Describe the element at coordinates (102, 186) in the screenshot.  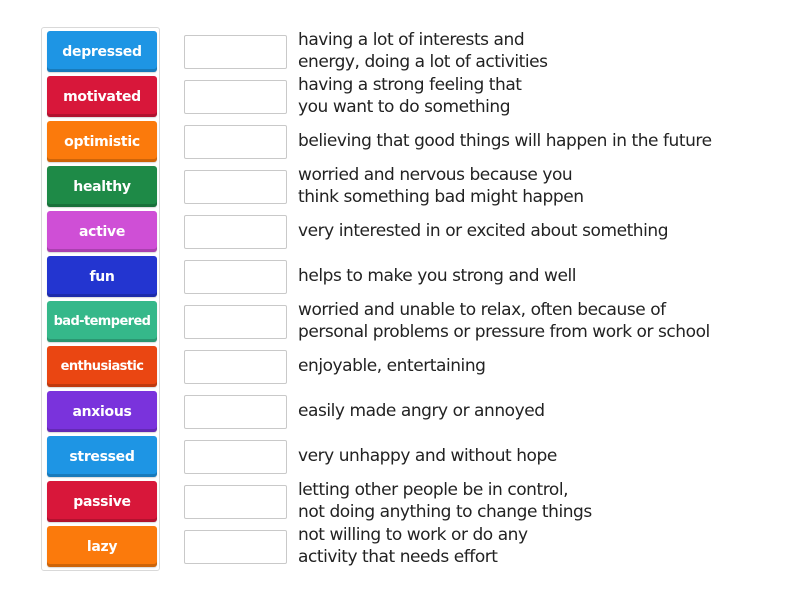
I see `word-tile: healthy` at that location.